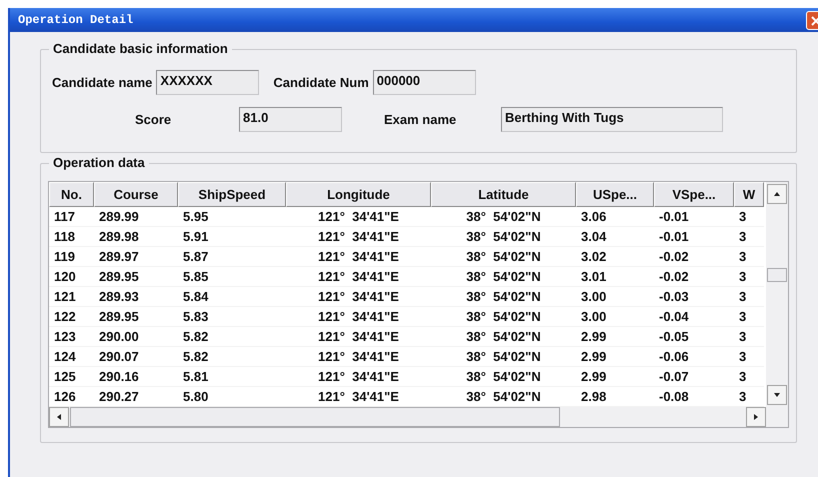 Image resolution: width=818 pixels, height=477 pixels. What do you see at coordinates (99, 163) in the screenshot?
I see `group-title: Operation data` at bounding box center [99, 163].